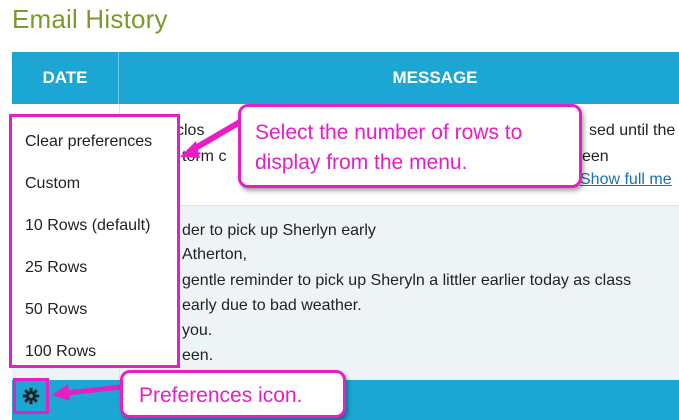 Image resolution: width=679 pixels, height=420 pixels. What do you see at coordinates (399, 78) in the screenshot?
I see `column-header-message: MESSAGE` at bounding box center [399, 78].